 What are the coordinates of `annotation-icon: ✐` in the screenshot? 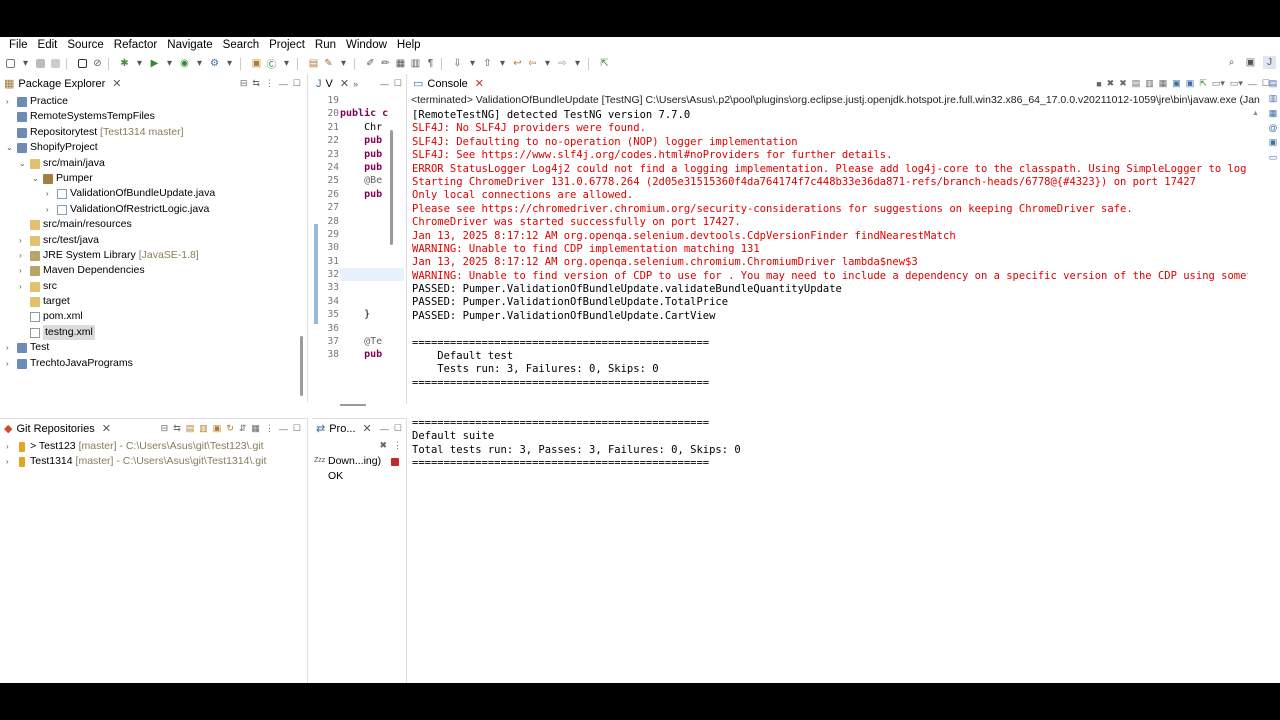 It's located at (370, 63).